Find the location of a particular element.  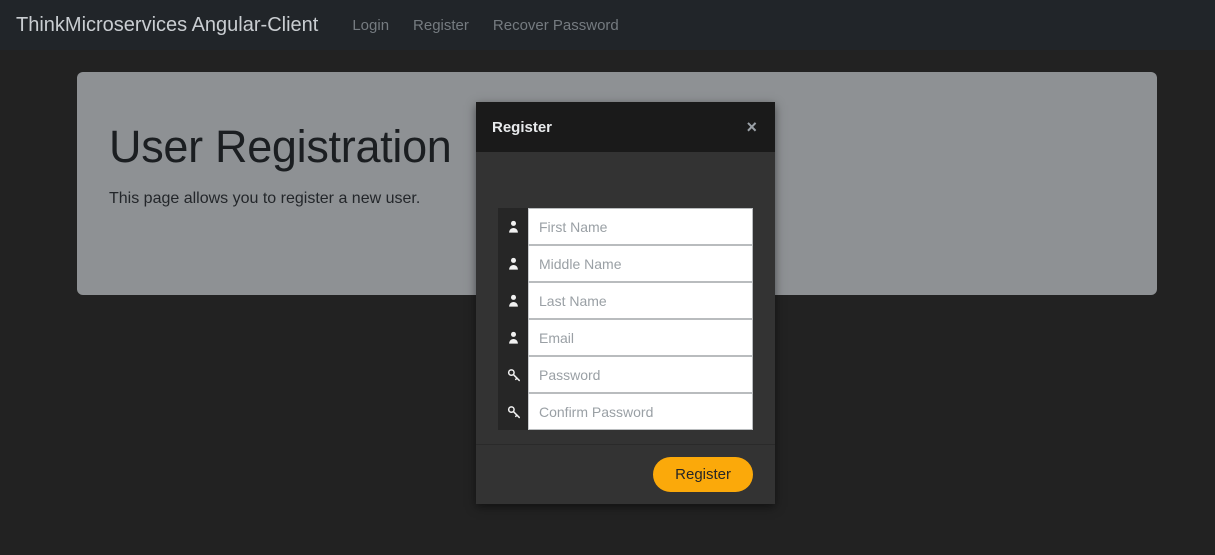

password-field is located at coordinates (640, 374).